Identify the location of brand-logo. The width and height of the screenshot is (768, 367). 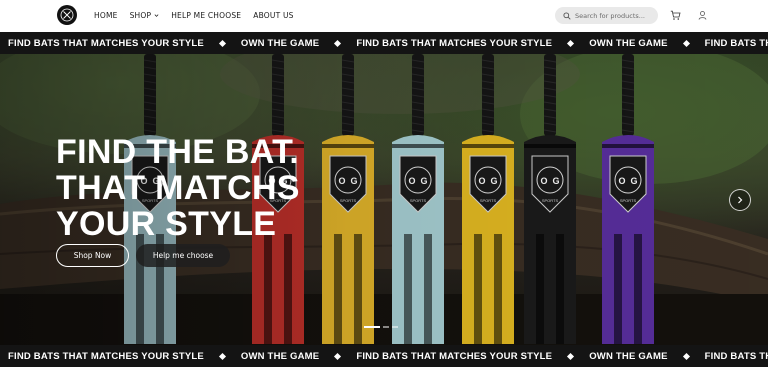
(67, 15).